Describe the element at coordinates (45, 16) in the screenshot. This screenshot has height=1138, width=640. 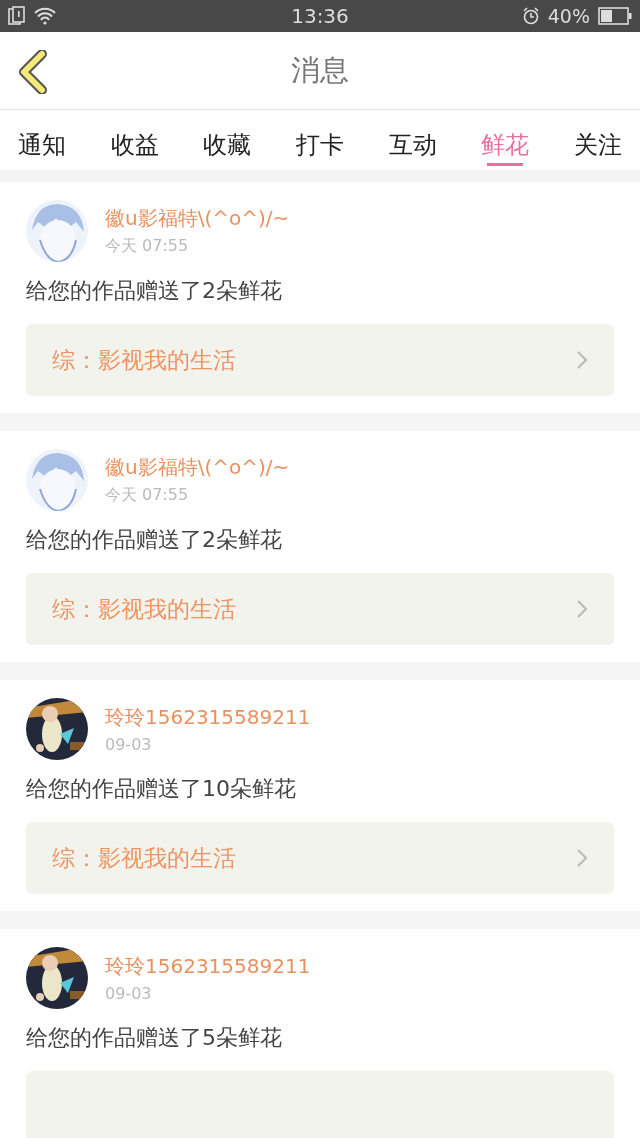
I see `wifi-icon` at that location.